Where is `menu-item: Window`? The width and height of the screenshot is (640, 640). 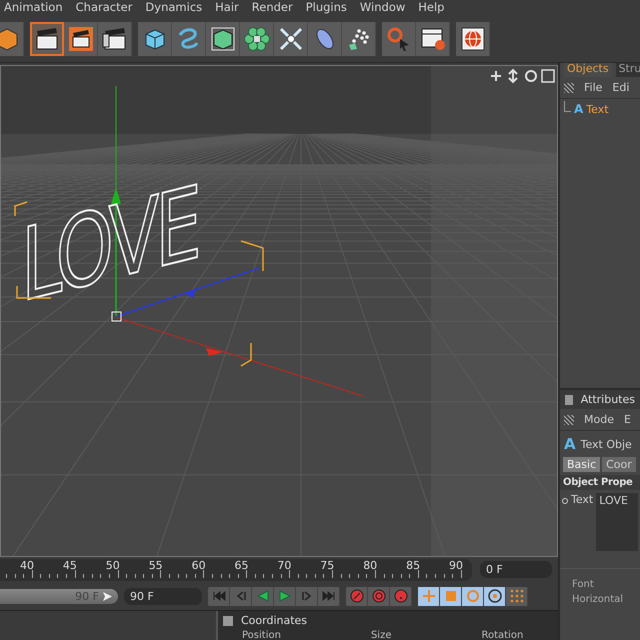 menu-item: Window is located at coordinates (383, 8).